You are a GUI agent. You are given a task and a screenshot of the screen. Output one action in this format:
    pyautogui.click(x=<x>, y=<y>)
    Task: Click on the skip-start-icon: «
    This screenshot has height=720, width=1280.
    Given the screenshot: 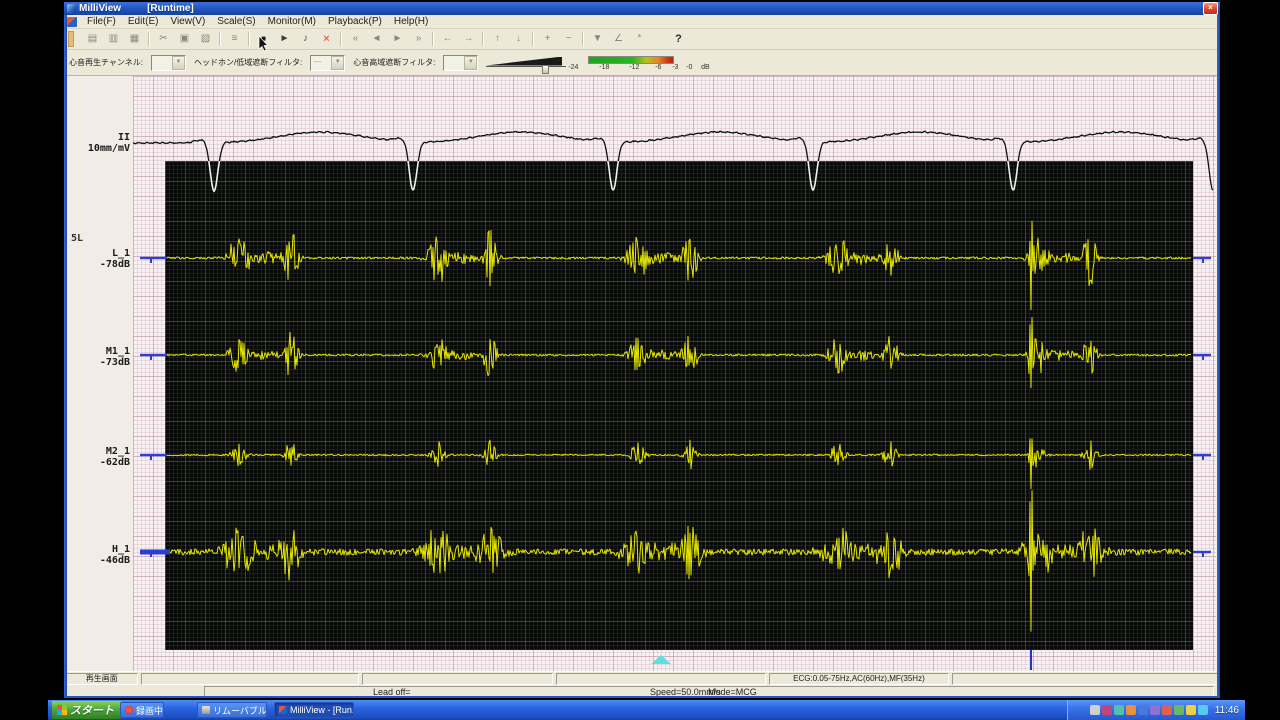 What is the action you would take?
    pyautogui.click(x=355, y=38)
    